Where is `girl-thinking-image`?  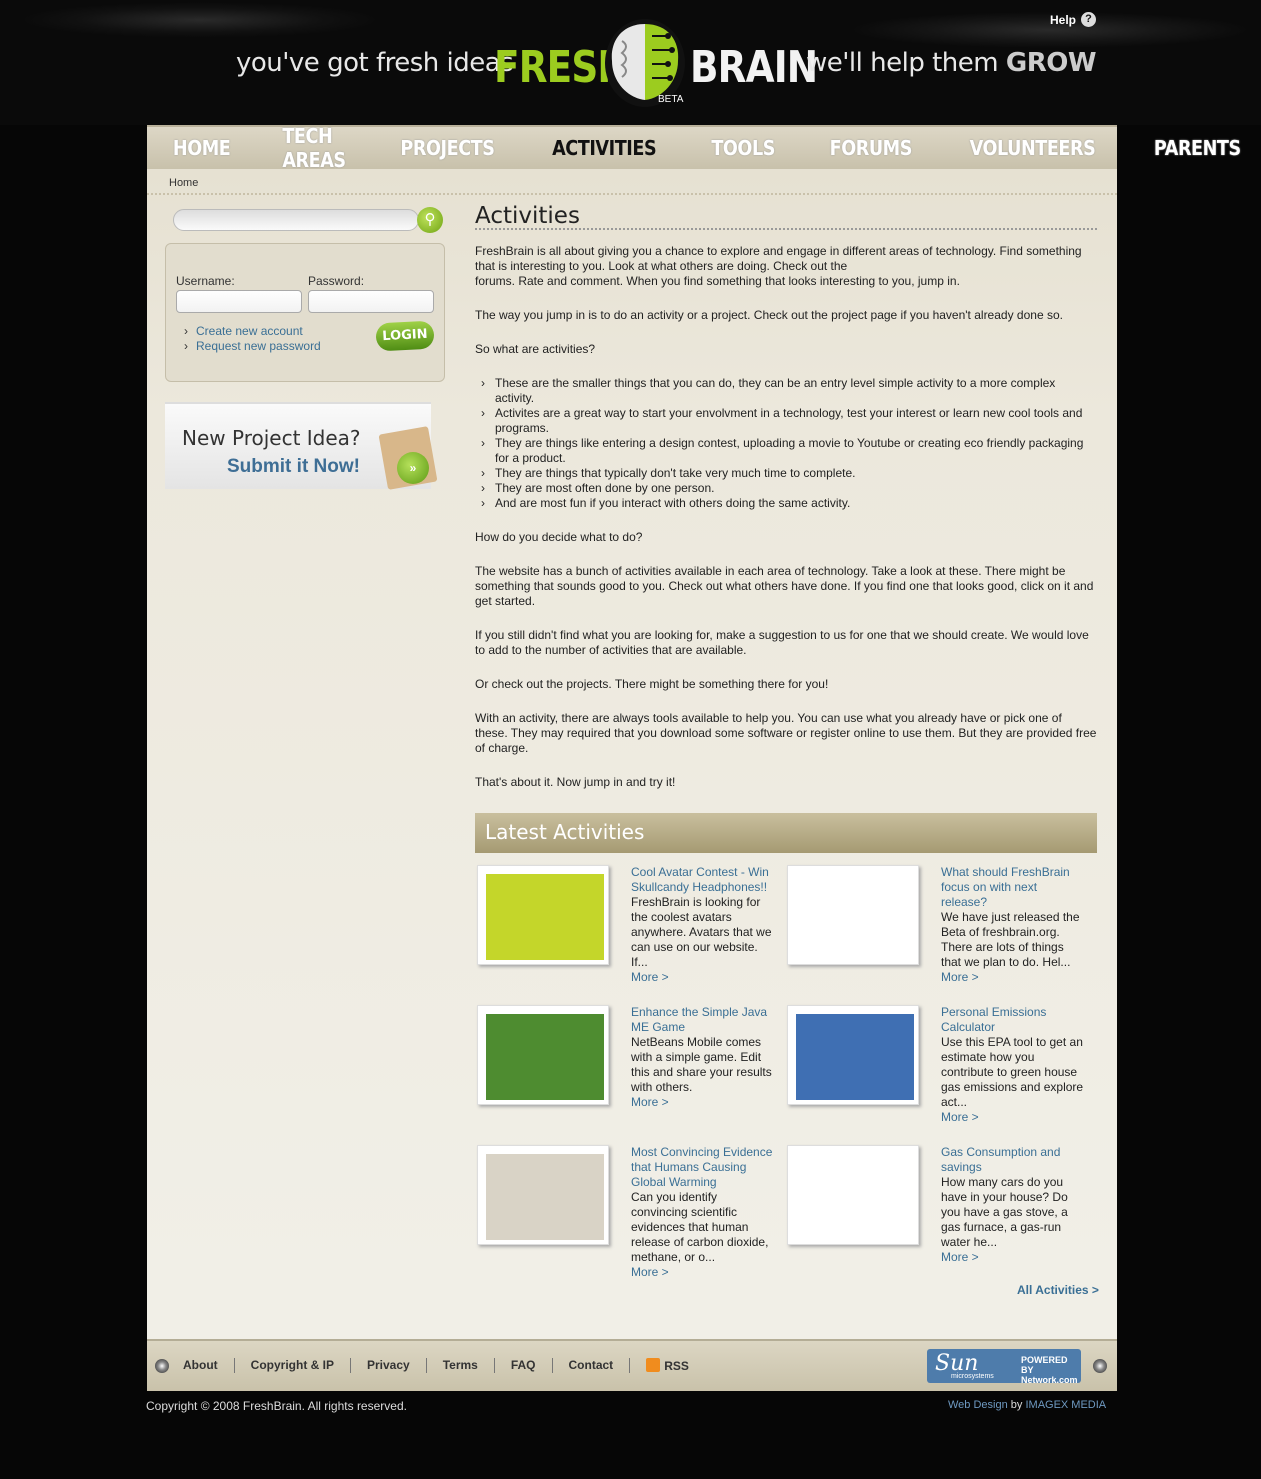
girl-thinking-image is located at coordinates (855, 917).